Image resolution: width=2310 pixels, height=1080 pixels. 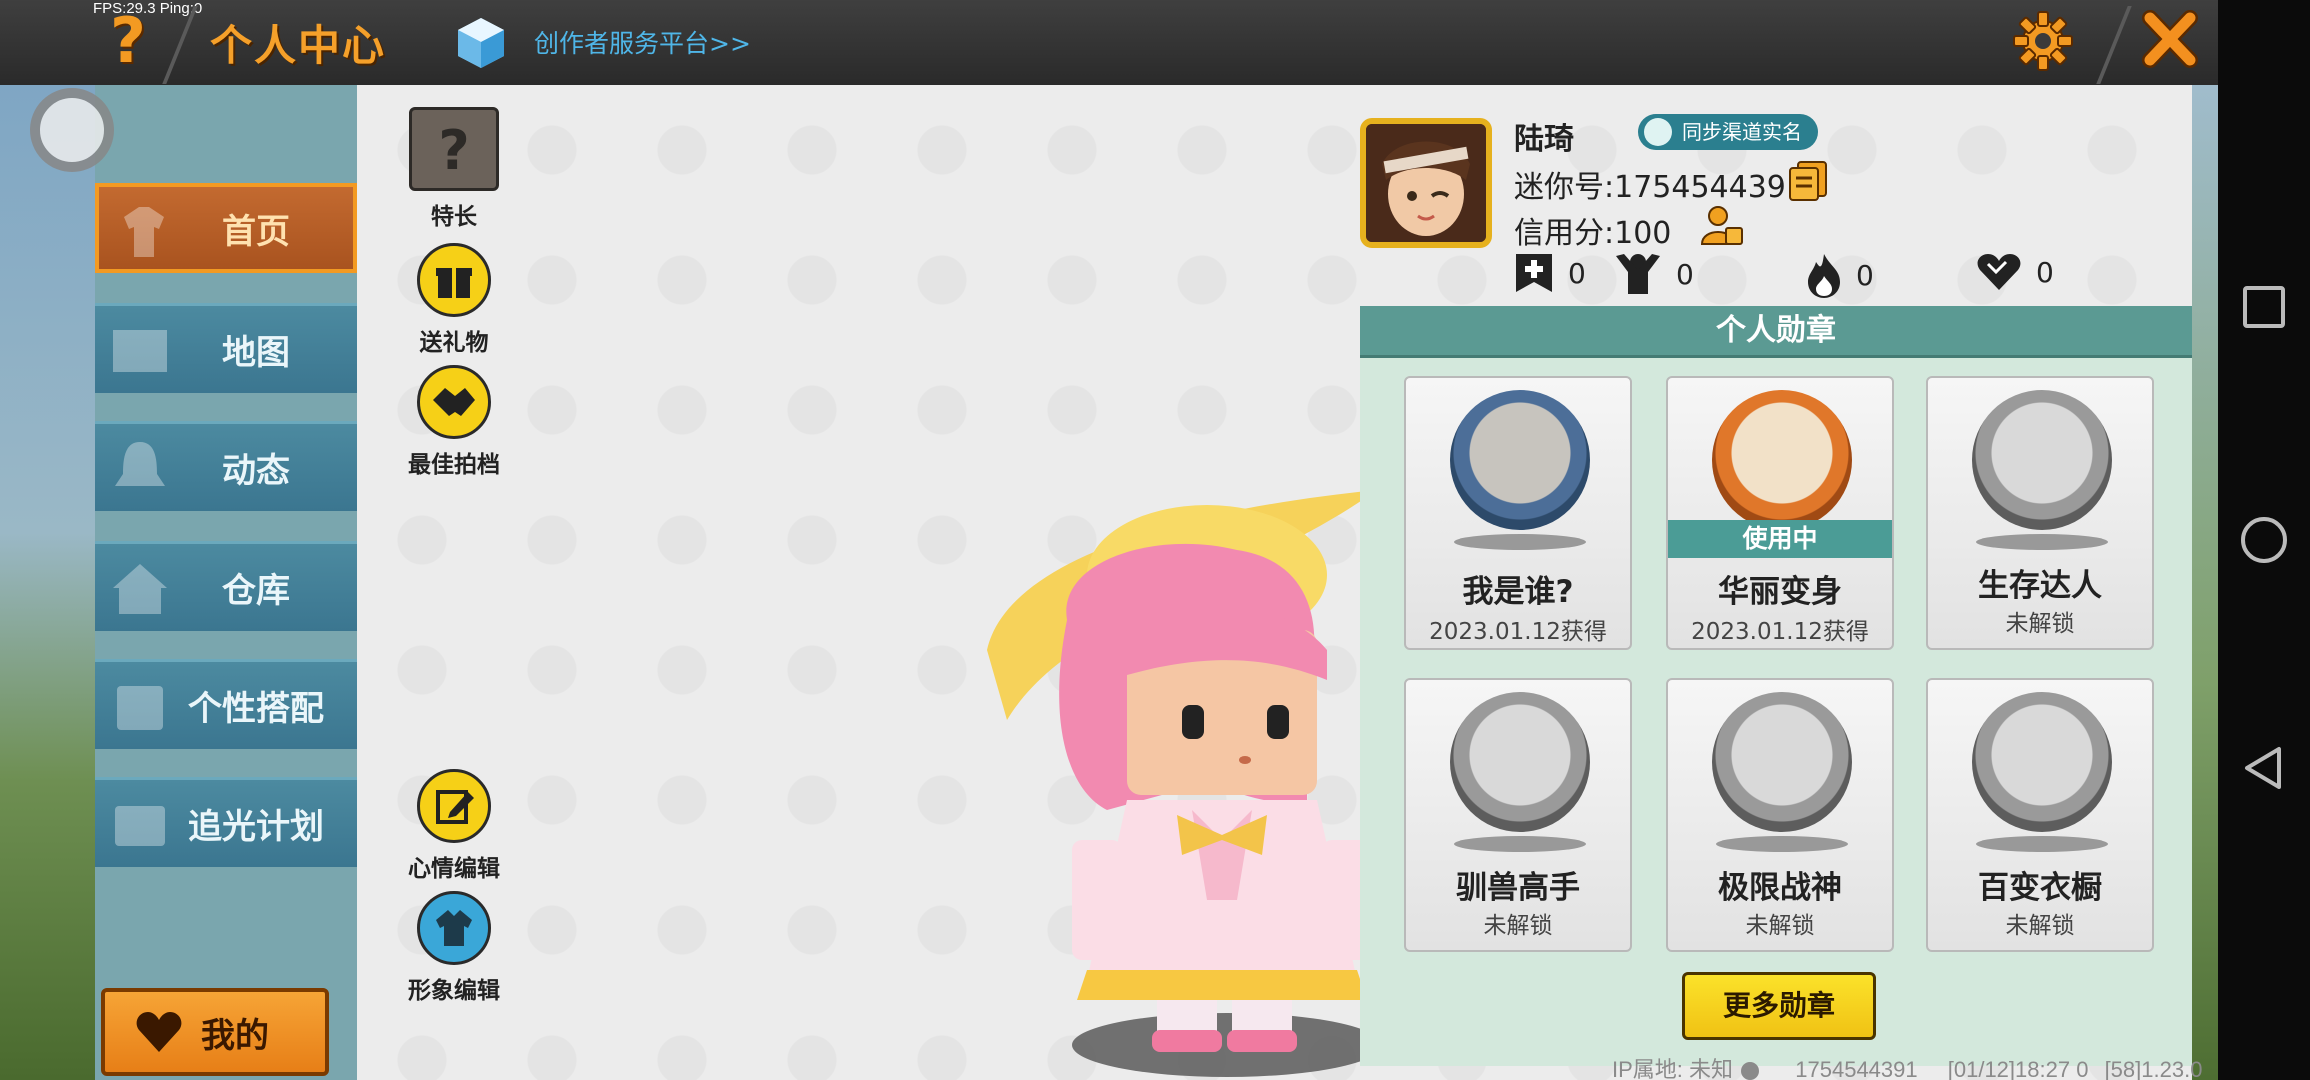 I want to click on send-gift-button: 送礼物, so click(x=454, y=300).